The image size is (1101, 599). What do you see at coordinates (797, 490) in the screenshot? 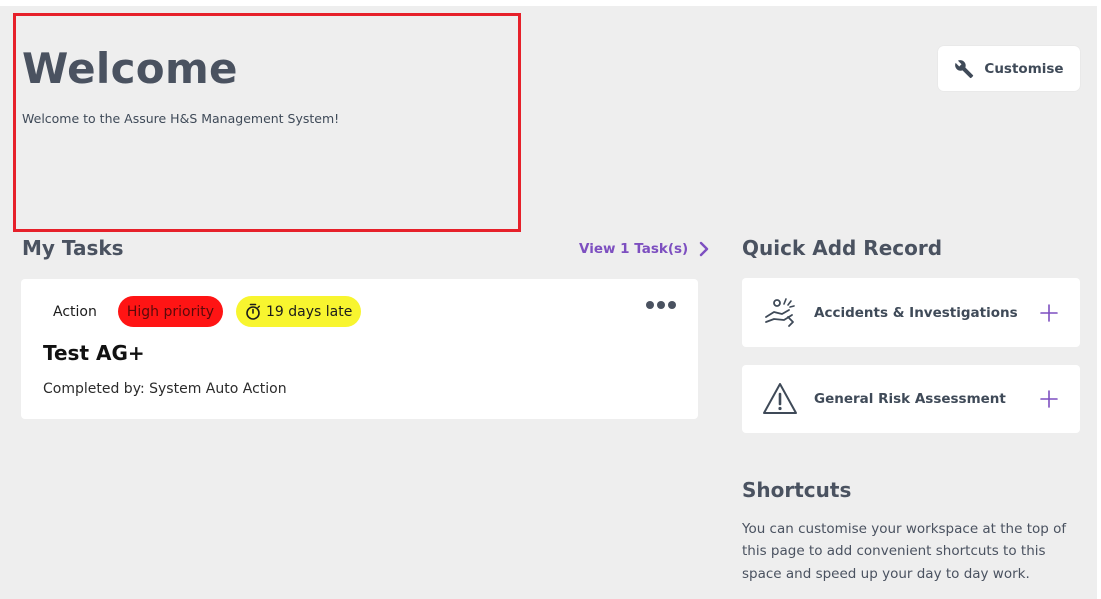
I see `shortcuts-title: Shortcuts` at bounding box center [797, 490].